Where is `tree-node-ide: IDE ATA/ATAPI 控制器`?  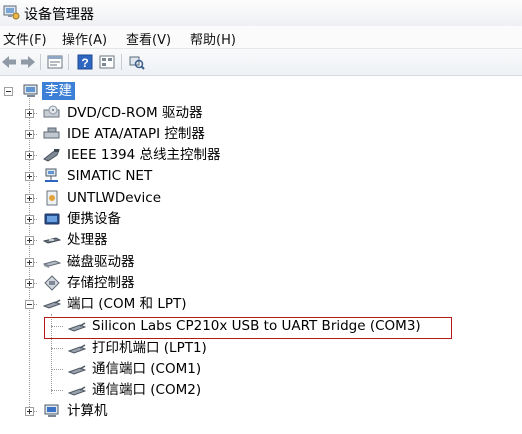
tree-node-ide: IDE ATA/ATAPI 控制器 is located at coordinates (150, 135).